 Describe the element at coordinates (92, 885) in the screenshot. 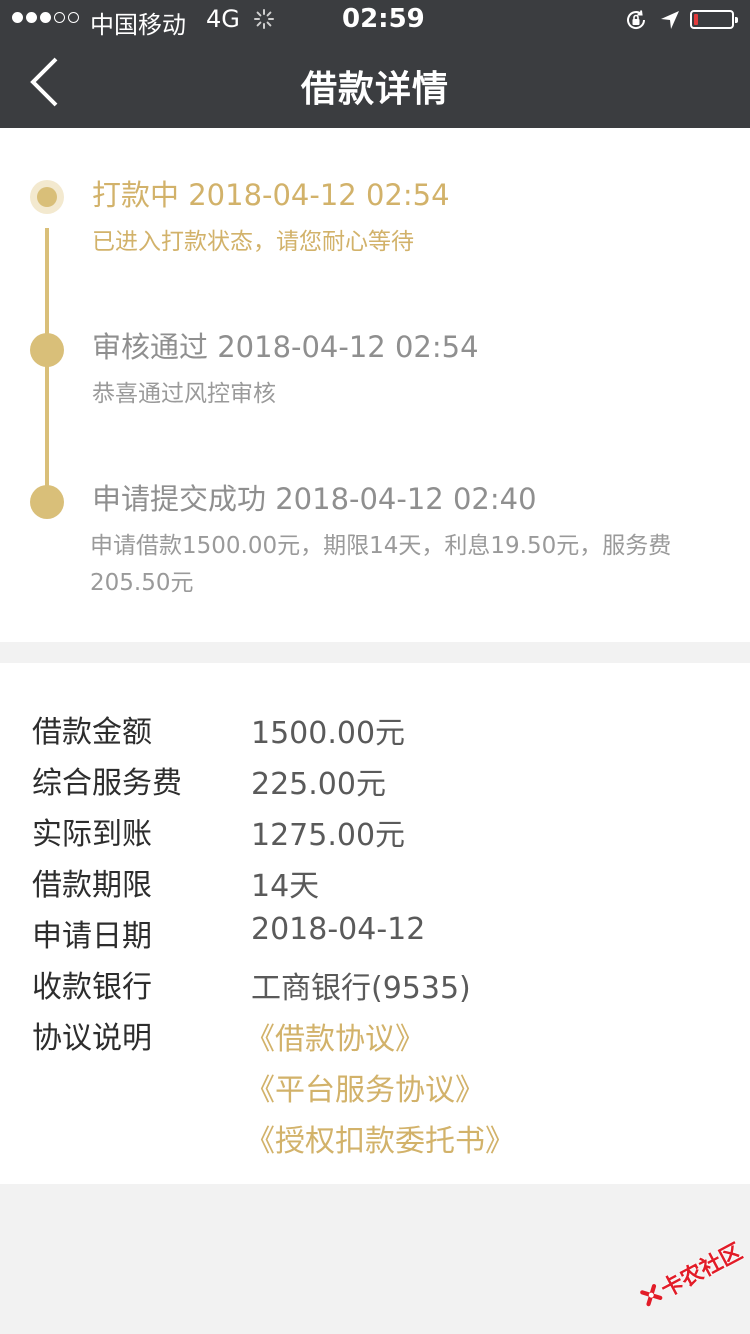

I see `detail-label: 借款期限` at that location.